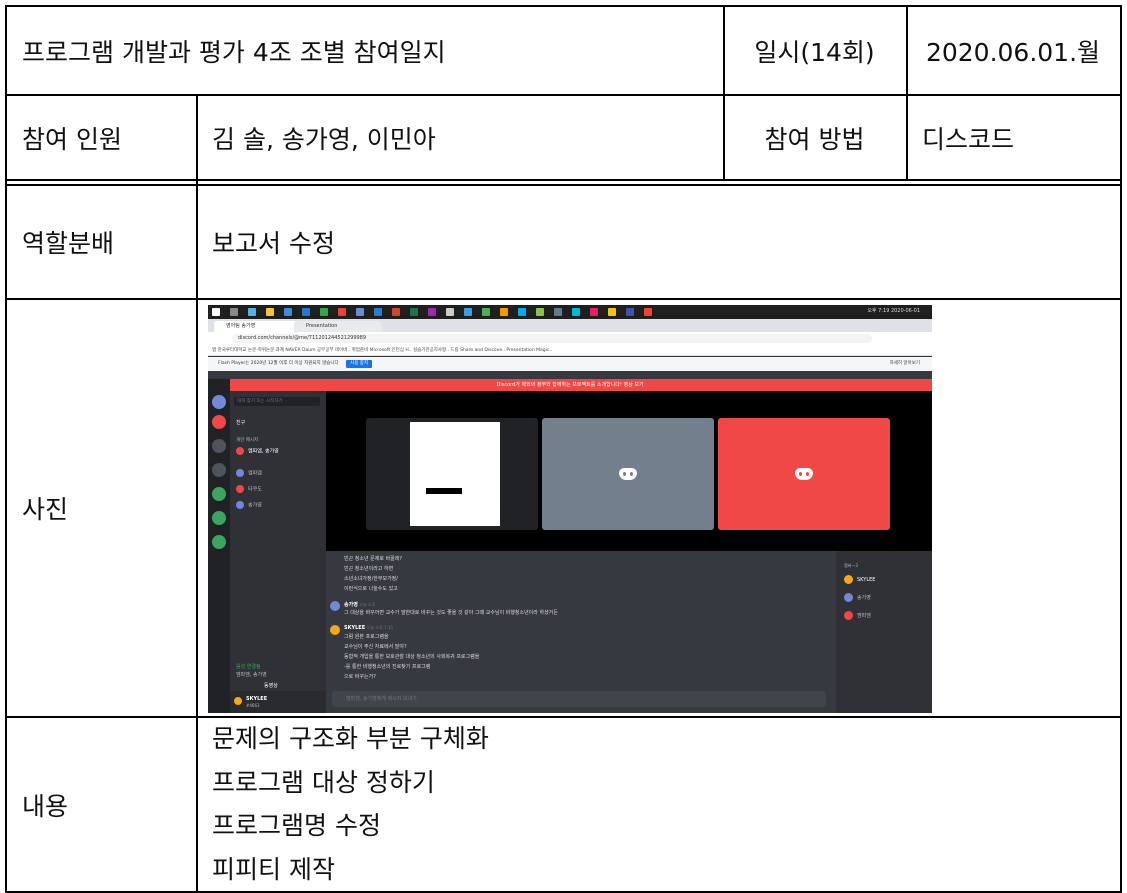 This screenshot has width=1127, height=893. I want to click on document-block, so click(444, 491).